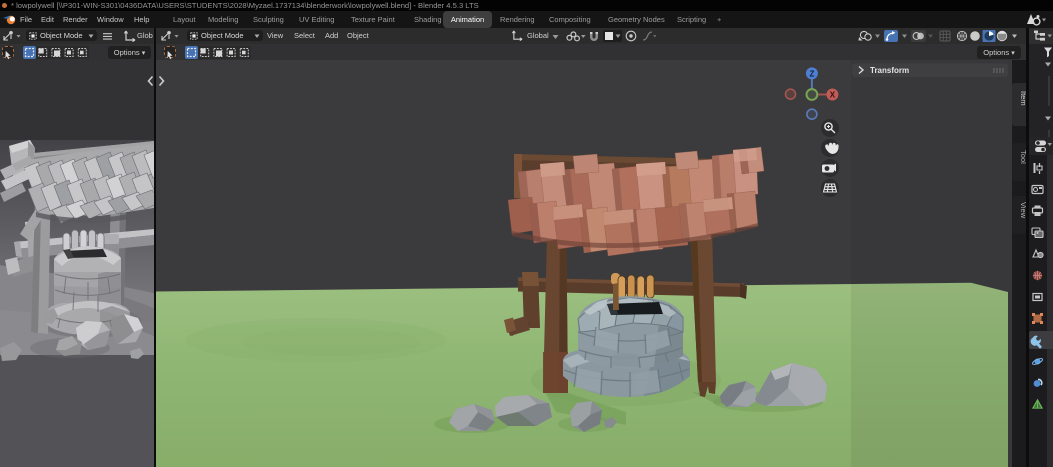 The image size is (1053, 467). Describe the element at coordinates (1022, 98) in the screenshot. I see `svg-text: Item` at that location.